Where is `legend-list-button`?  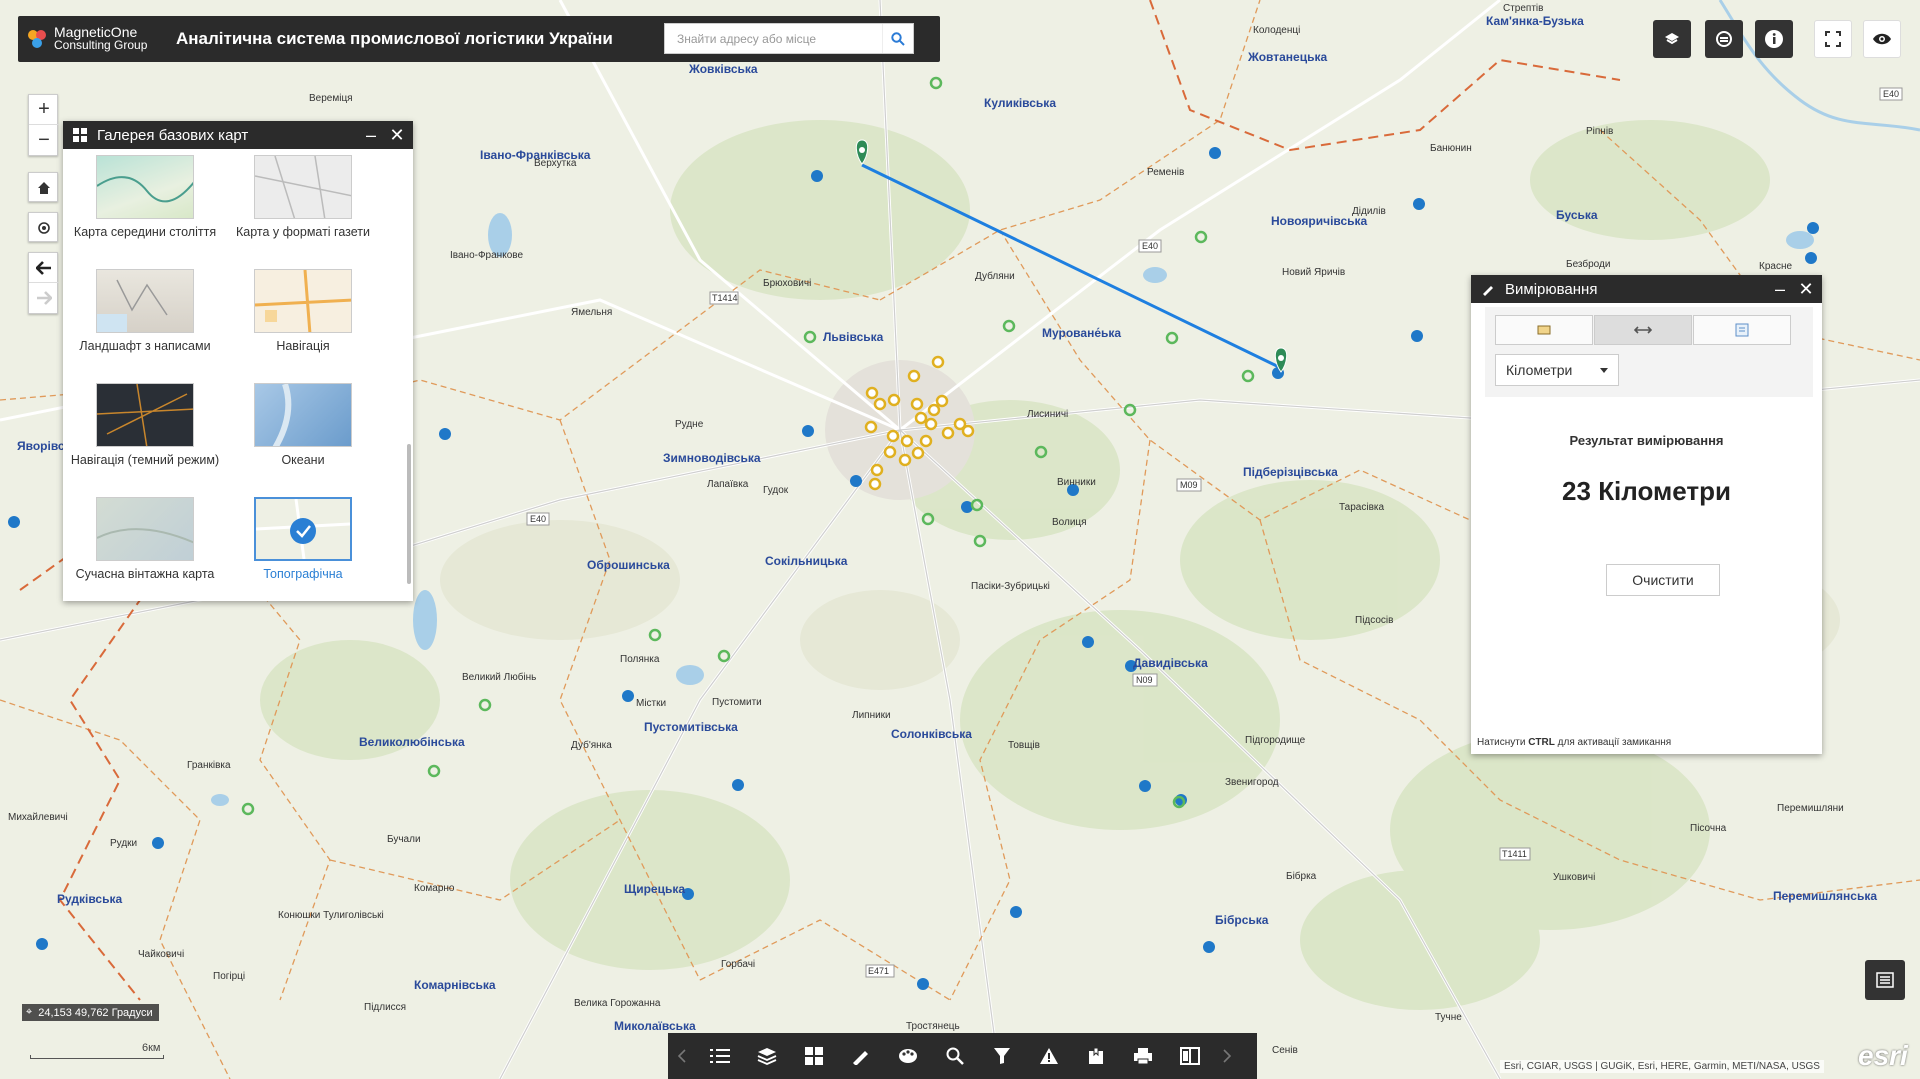 legend-list-button is located at coordinates (719, 1056).